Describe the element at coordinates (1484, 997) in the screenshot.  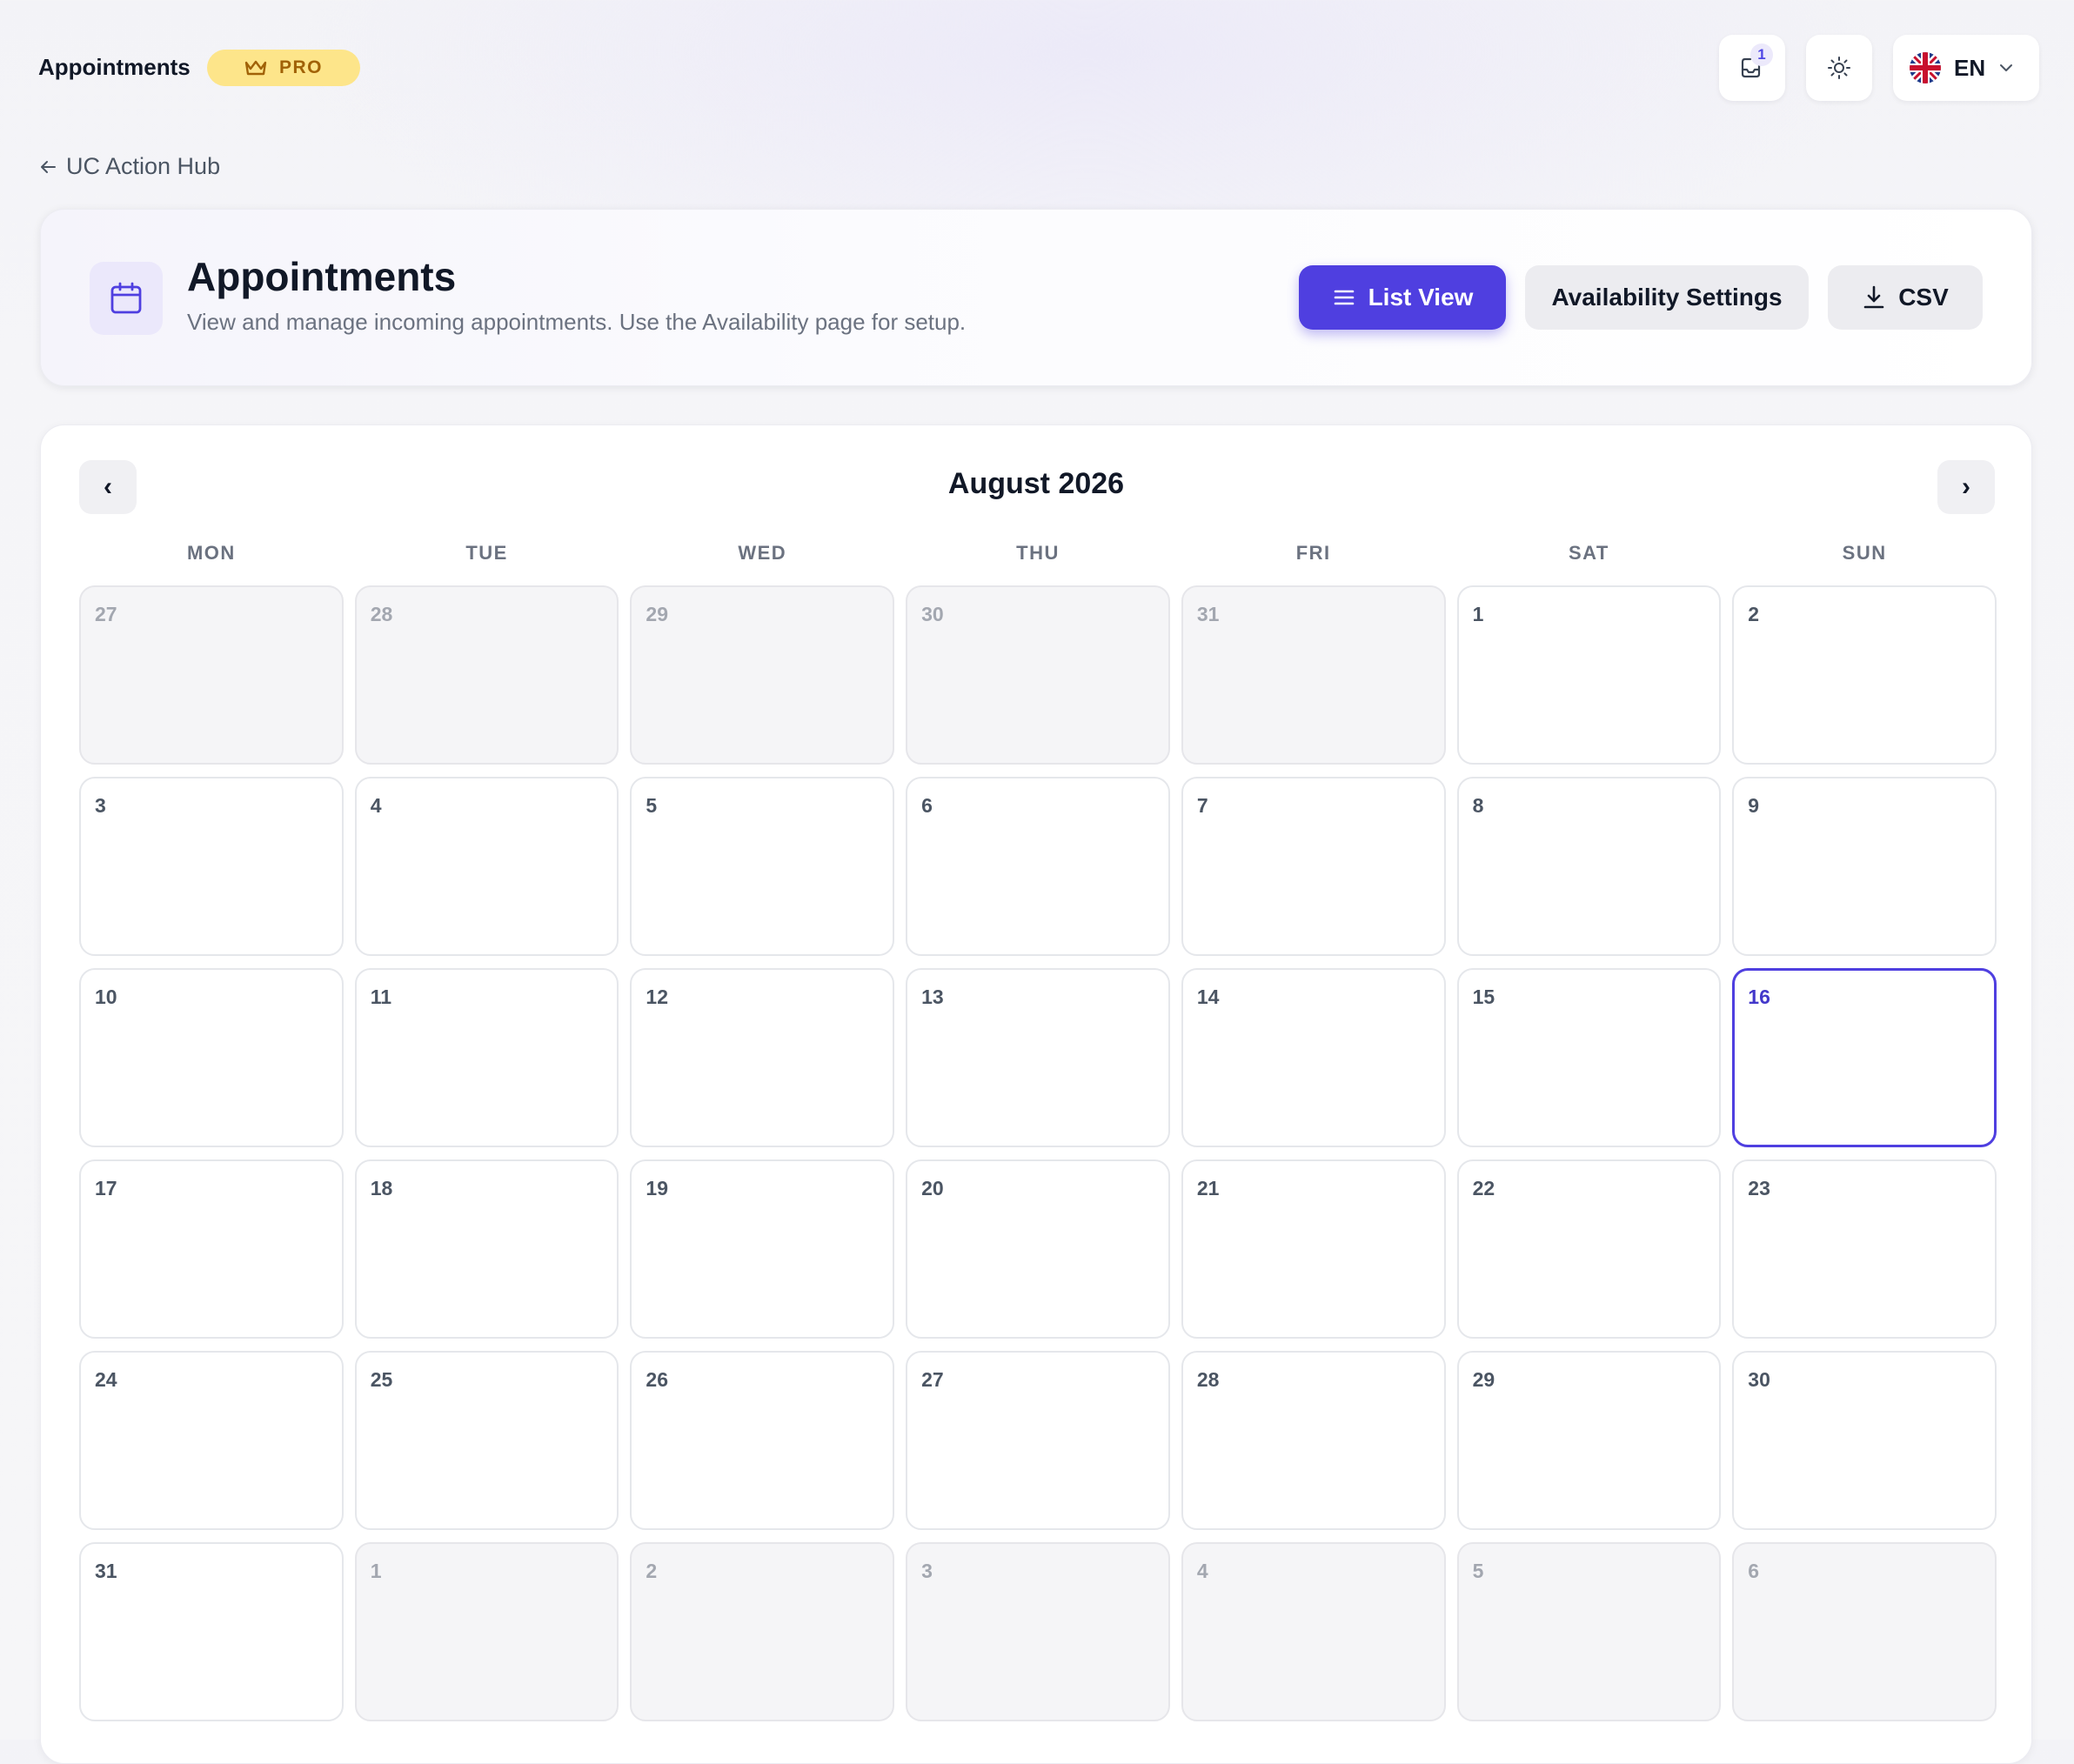
I see `day-number: 15` at that location.